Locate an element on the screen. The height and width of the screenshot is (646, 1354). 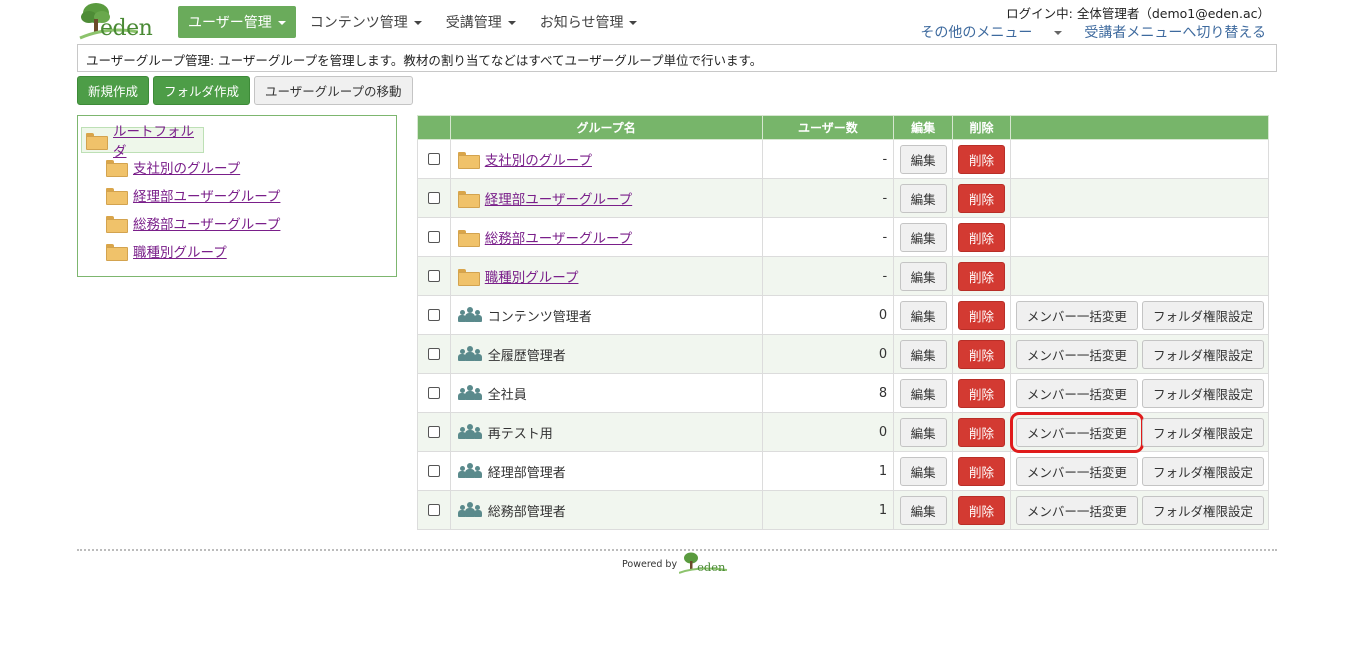
tree-item: 支社別のグループ is located at coordinates (173, 167).